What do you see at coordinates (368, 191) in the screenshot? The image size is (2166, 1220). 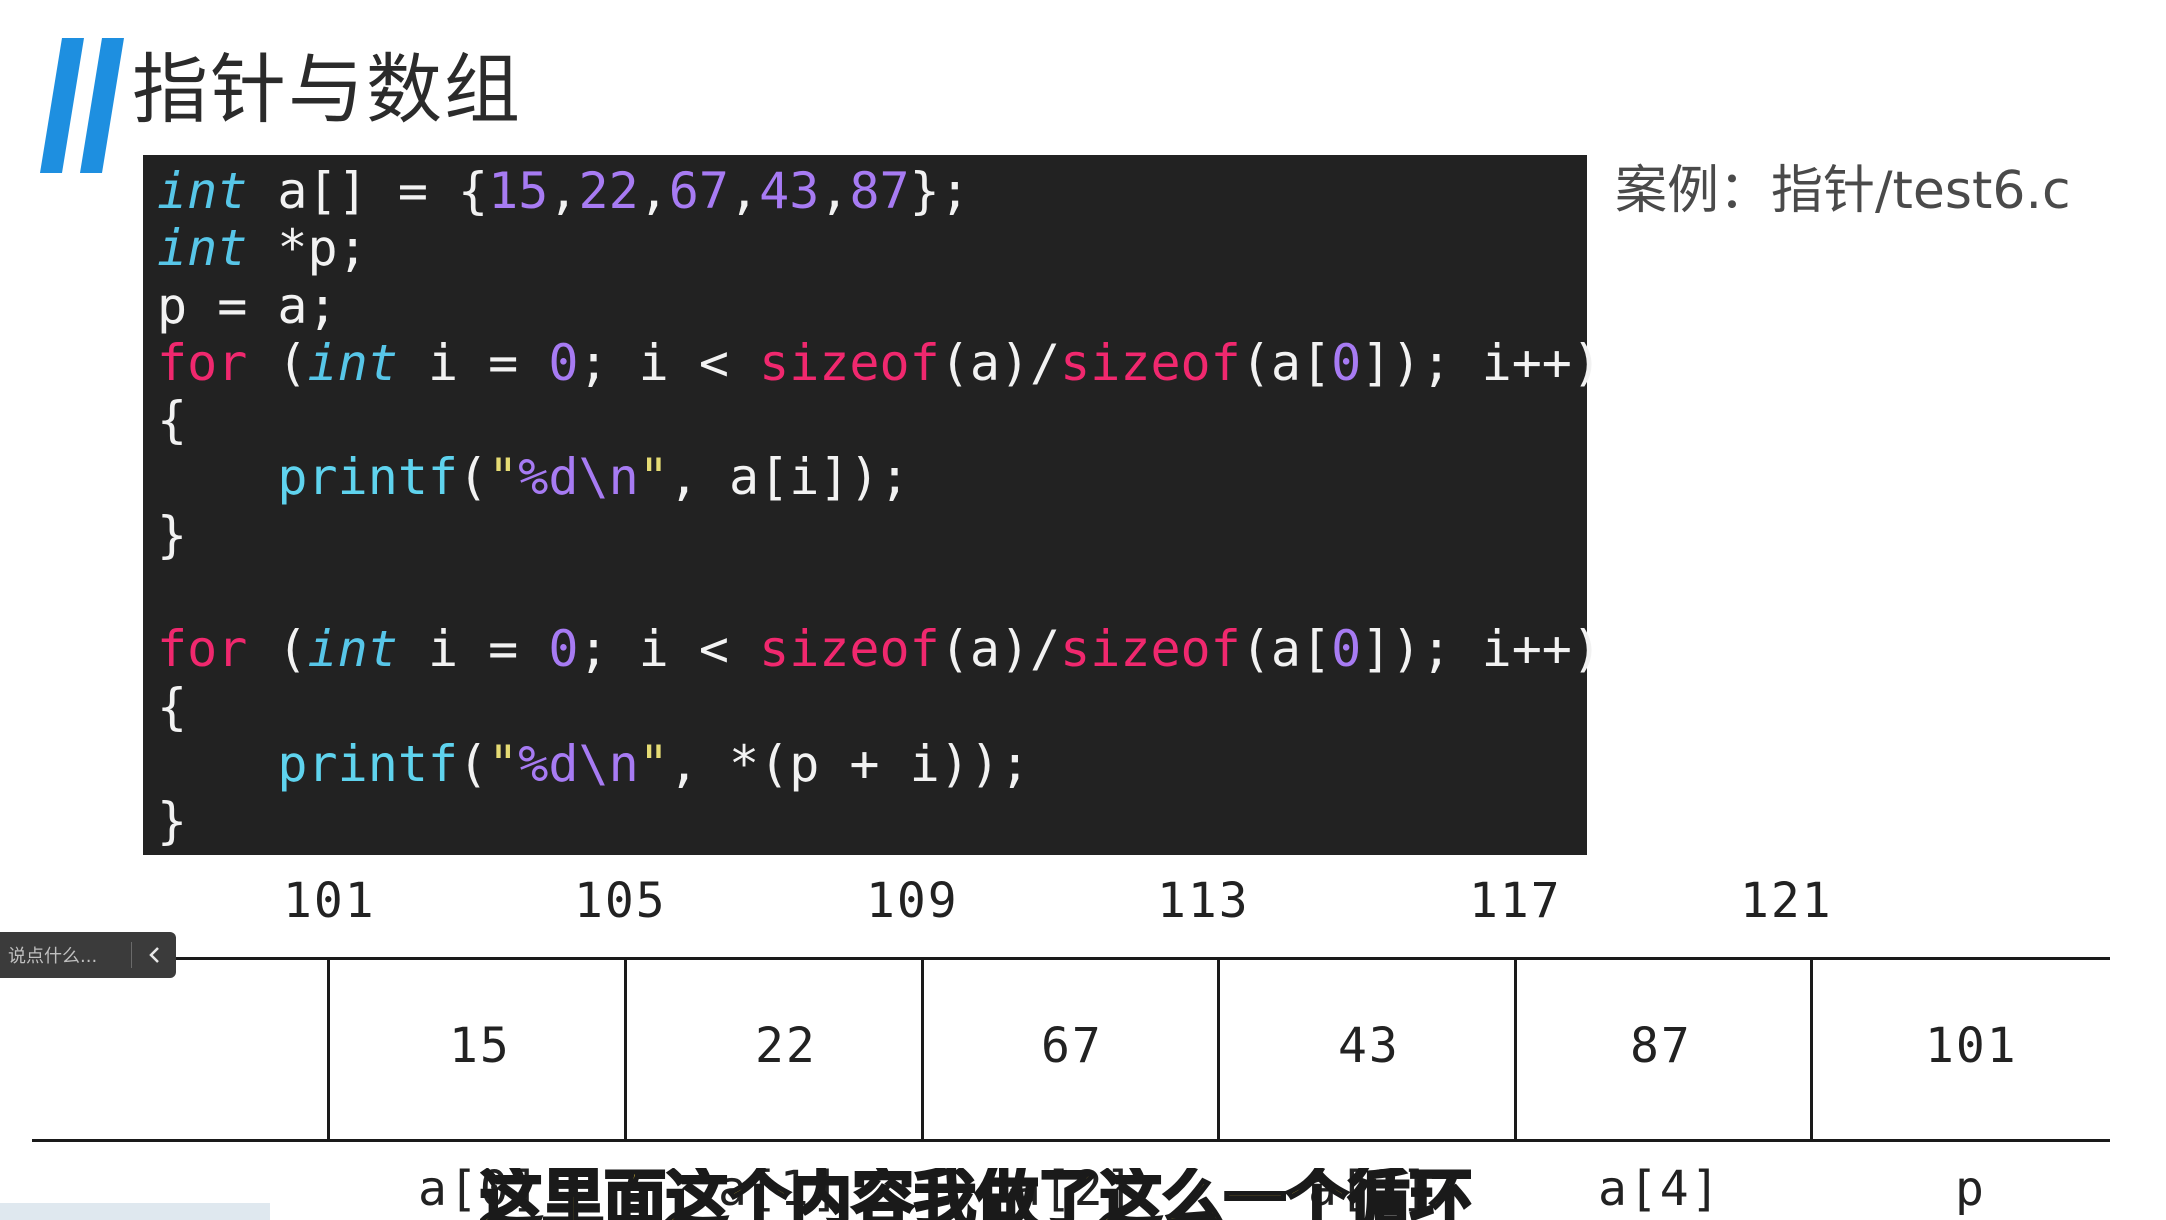 I see `code-token: a[] = {` at bounding box center [368, 191].